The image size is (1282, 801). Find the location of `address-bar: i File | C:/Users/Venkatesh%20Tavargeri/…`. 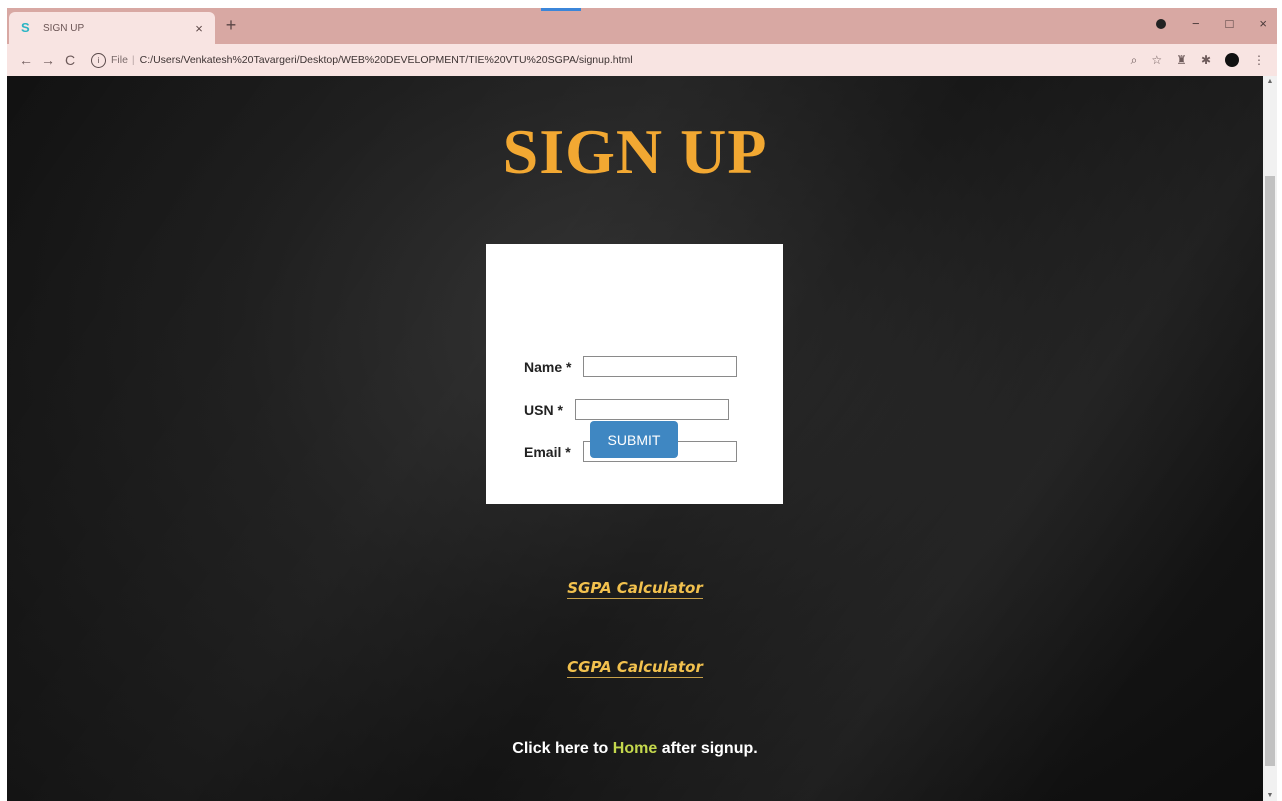

address-bar: i File | C:/Users/Venkatesh%20Tavargeri/… is located at coordinates (608, 60).